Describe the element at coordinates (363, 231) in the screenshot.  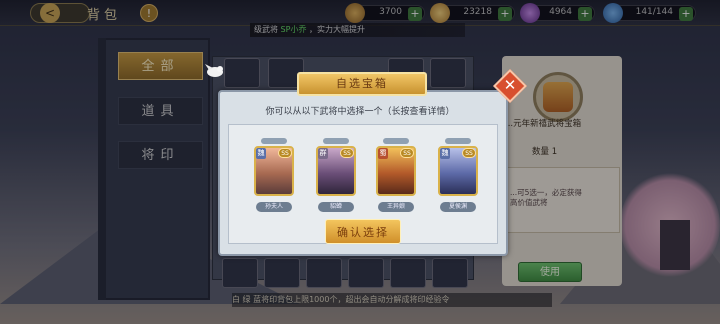
I see `confirm-selection-button: 确认选择` at that location.